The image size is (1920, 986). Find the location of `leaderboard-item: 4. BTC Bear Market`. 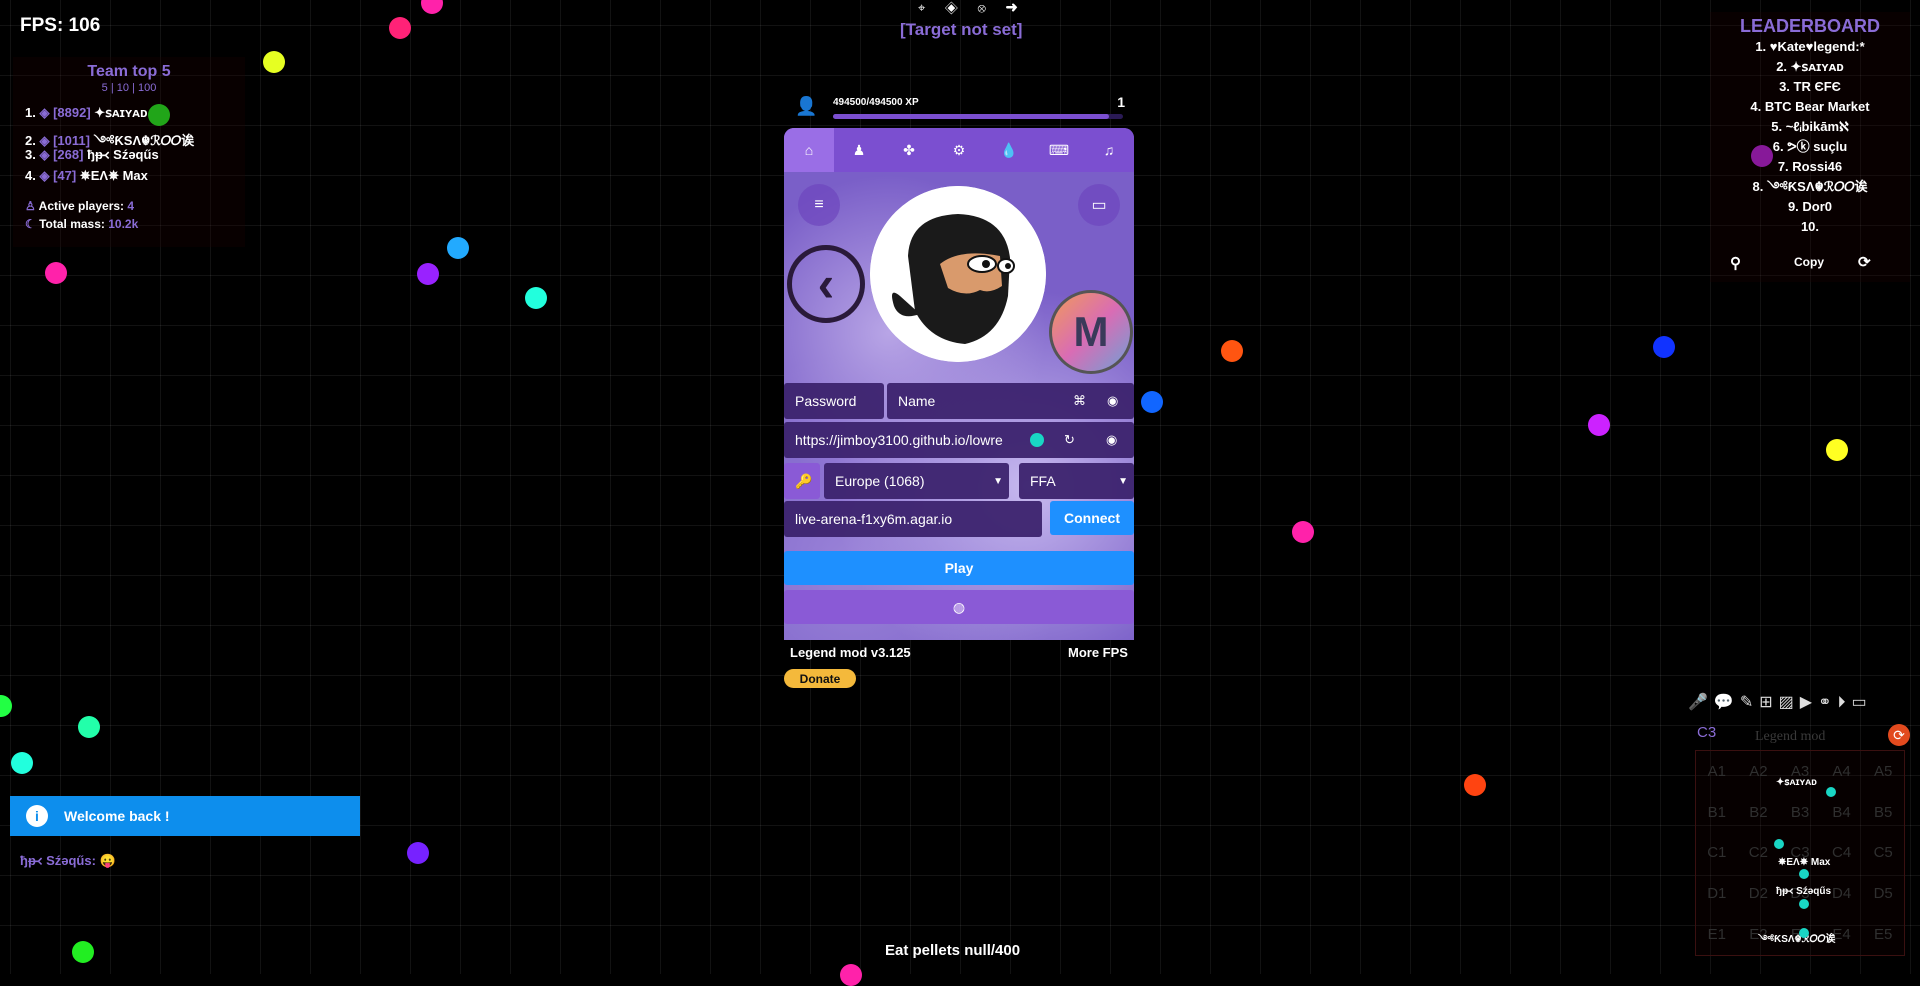

leaderboard-item: 4. BTC Bear Market is located at coordinates (1810, 106).